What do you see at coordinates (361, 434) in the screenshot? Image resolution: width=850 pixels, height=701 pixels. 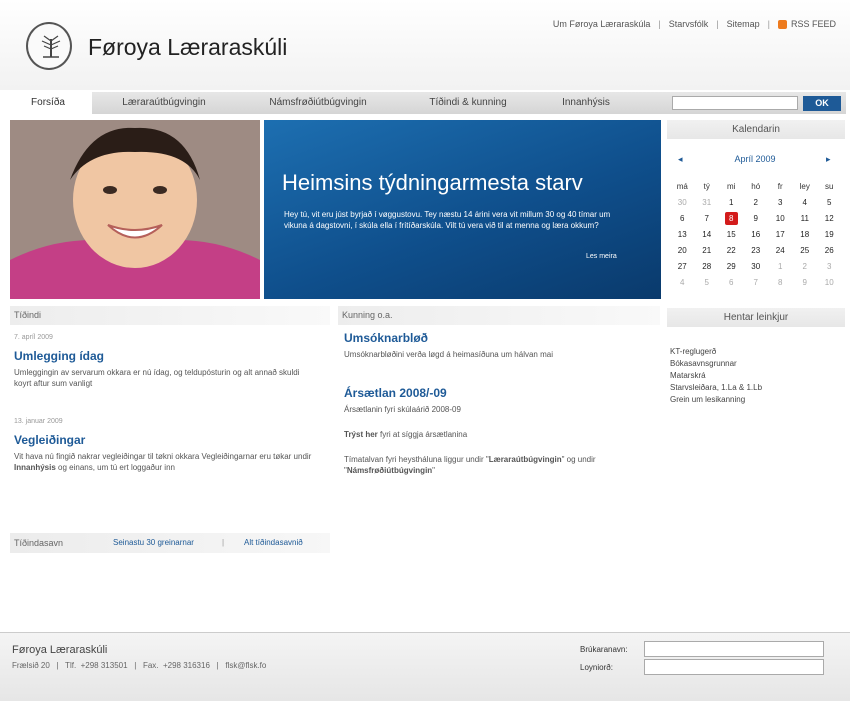 I see `click-here-link: Trýst her` at bounding box center [361, 434].